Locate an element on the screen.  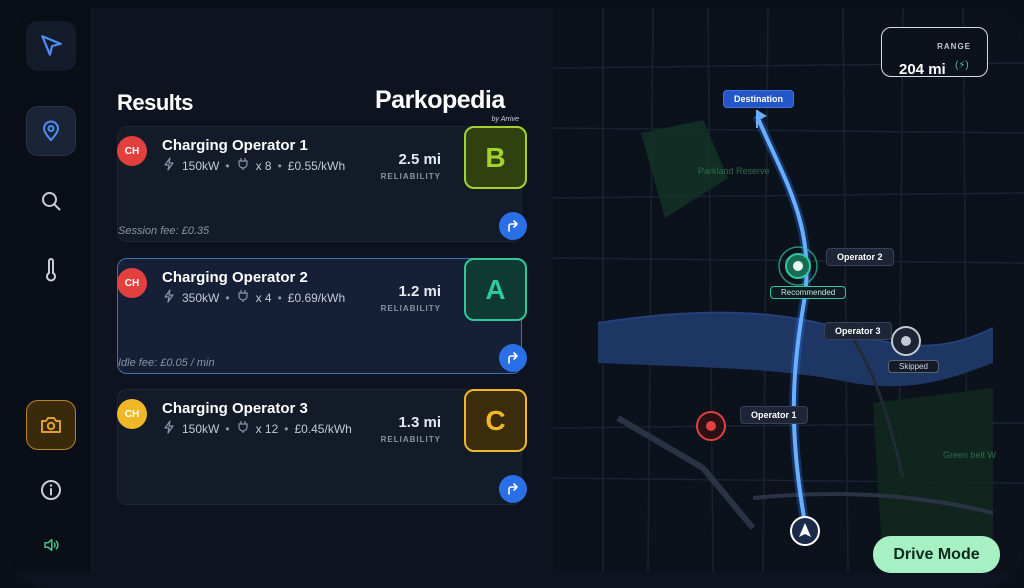
navigation-logo-button is located at coordinates (51, 46).